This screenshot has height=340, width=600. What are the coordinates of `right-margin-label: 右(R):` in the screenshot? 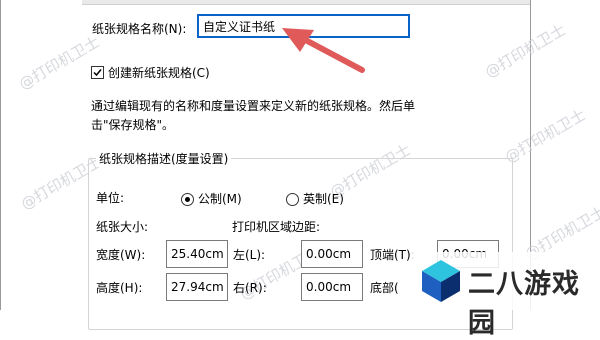 It's located at (250, 288).